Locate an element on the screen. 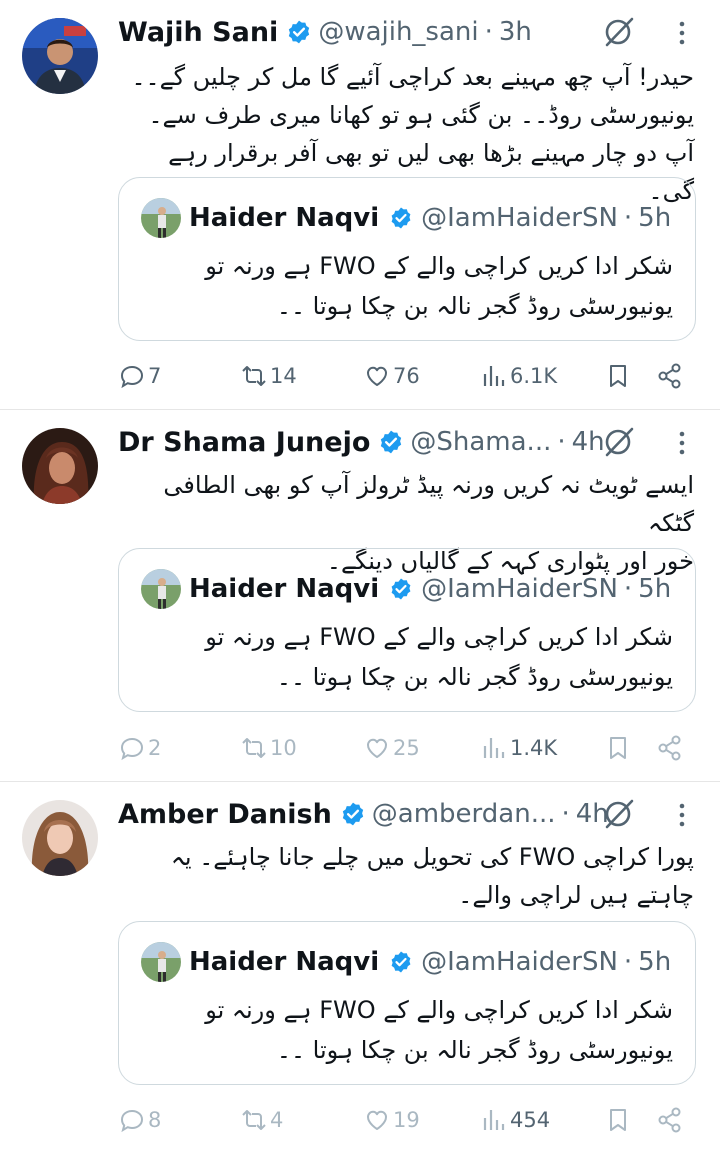 This screenshot has height=1155, width=720. reply-count: 7 is located at coordinates (155, 376).